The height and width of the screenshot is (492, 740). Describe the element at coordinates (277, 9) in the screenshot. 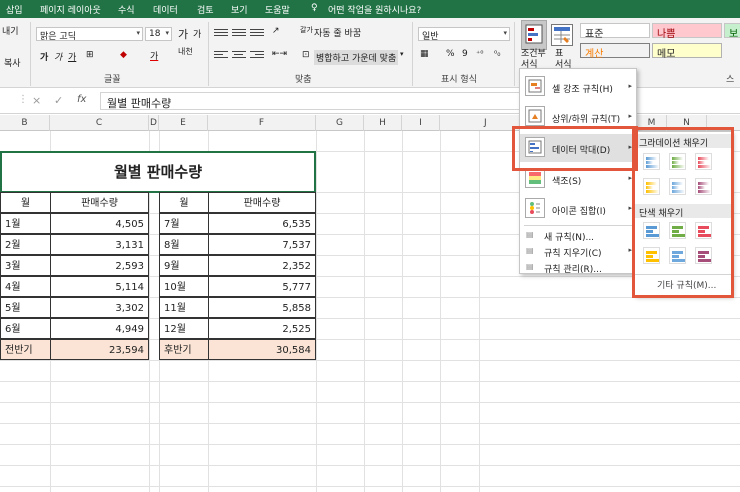

I see `tab-help: 도움말` at that location.